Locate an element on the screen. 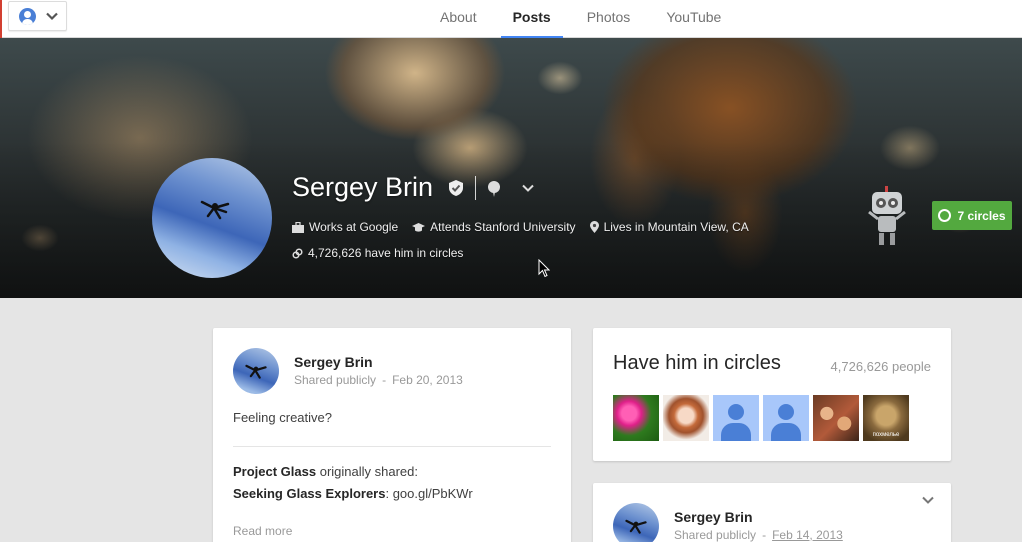 This screenshot has width=1022, height=542. shared-title: Seeking Glass Explorers: goo.gl/PbKWr is located at coordinates (353, 493).